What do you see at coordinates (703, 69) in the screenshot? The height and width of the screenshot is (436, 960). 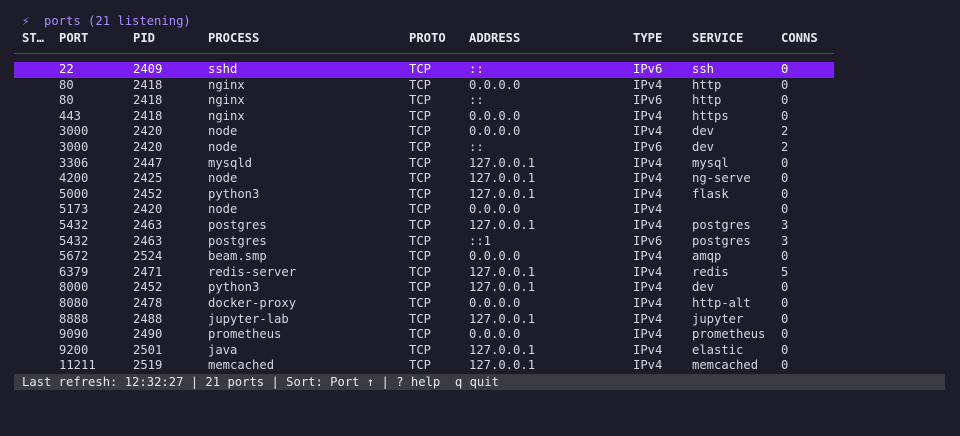 I see `service-cell: ssh` at bounding box center [703, 69].